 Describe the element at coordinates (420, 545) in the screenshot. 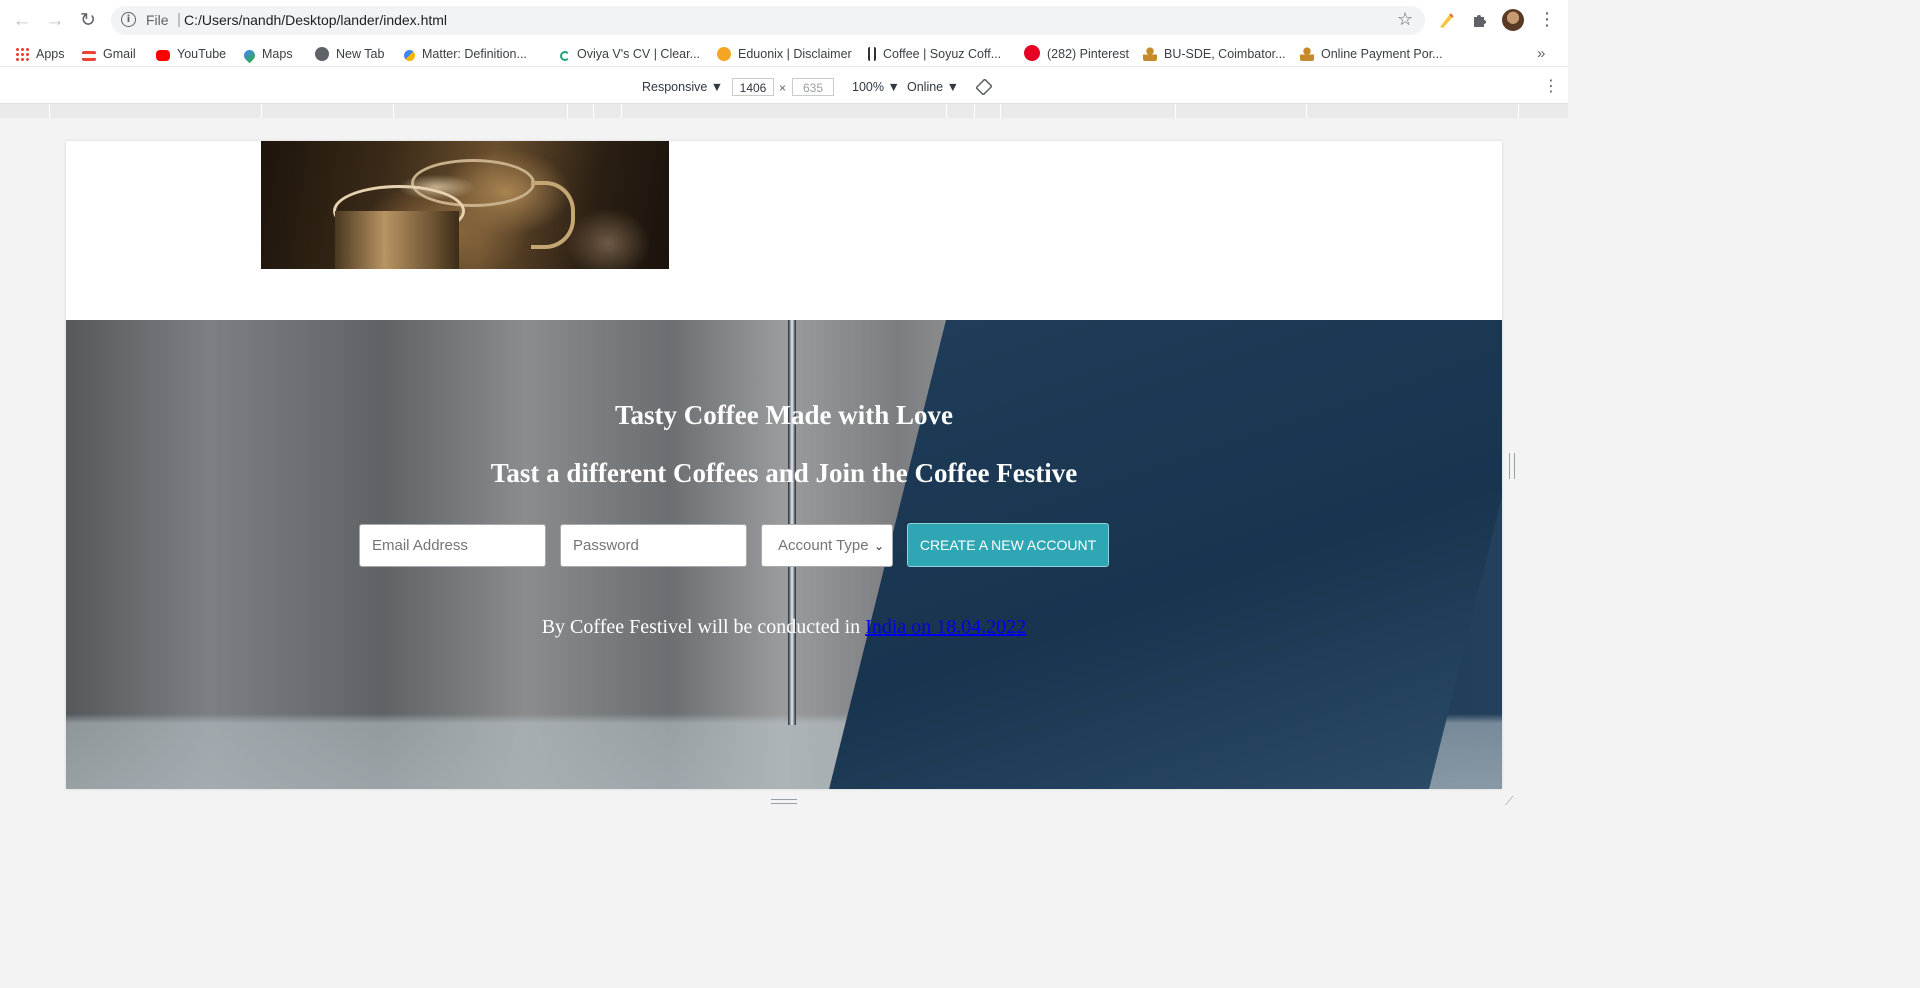

I see `email-placeholder: Email Address` at that location.